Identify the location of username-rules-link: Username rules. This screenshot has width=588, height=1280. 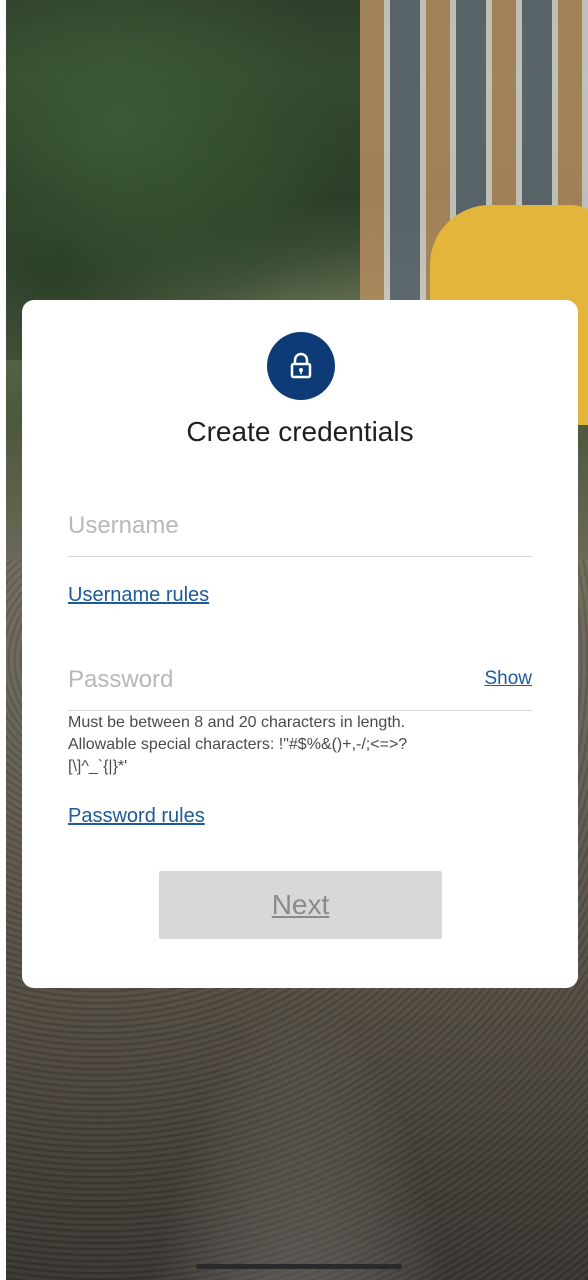
(138, 595).